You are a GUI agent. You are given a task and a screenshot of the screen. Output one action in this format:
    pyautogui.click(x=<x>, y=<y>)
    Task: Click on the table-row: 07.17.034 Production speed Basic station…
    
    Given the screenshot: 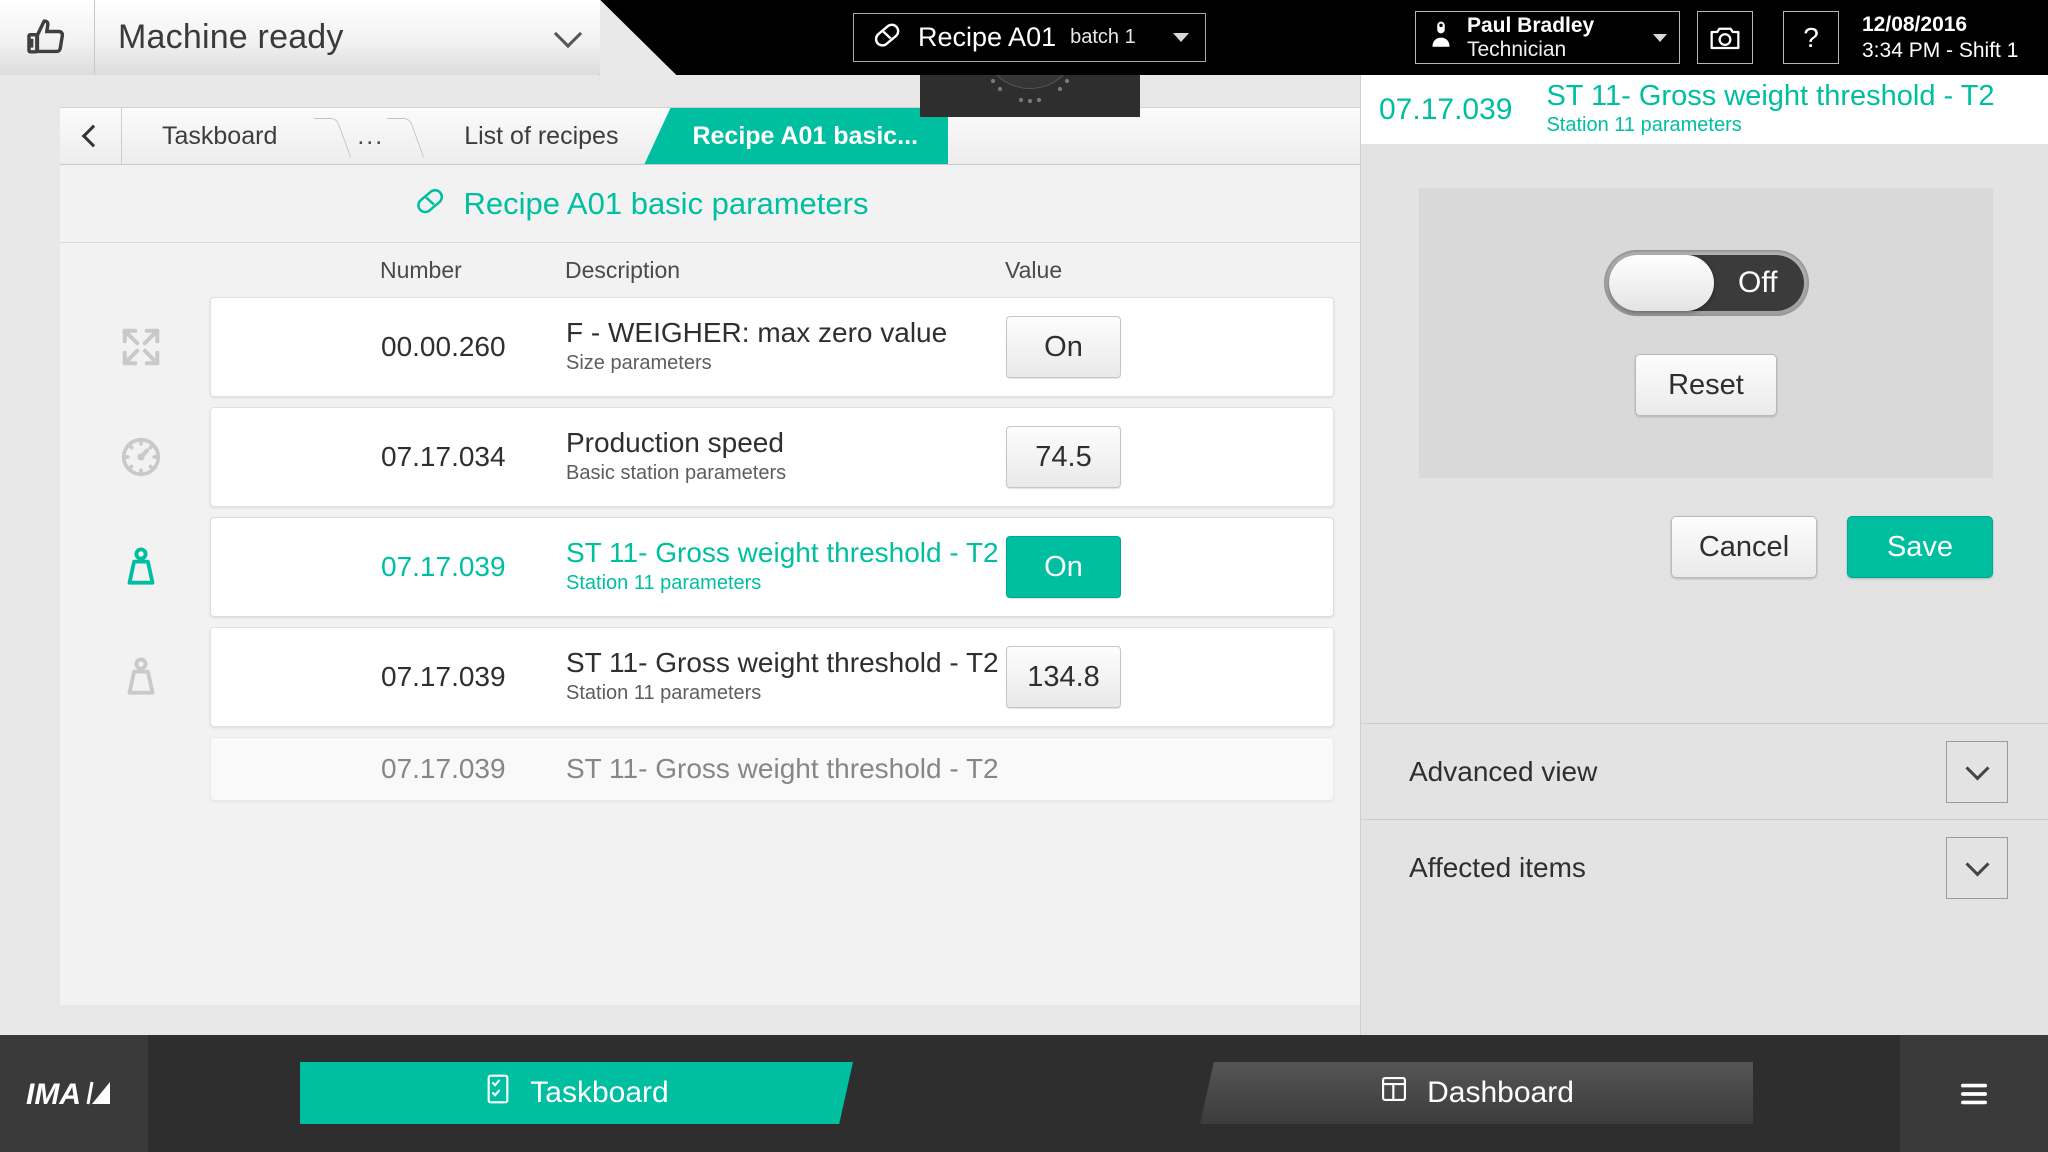 What is the action you would take?
    pyautogui.click(x=727, y=457)
    